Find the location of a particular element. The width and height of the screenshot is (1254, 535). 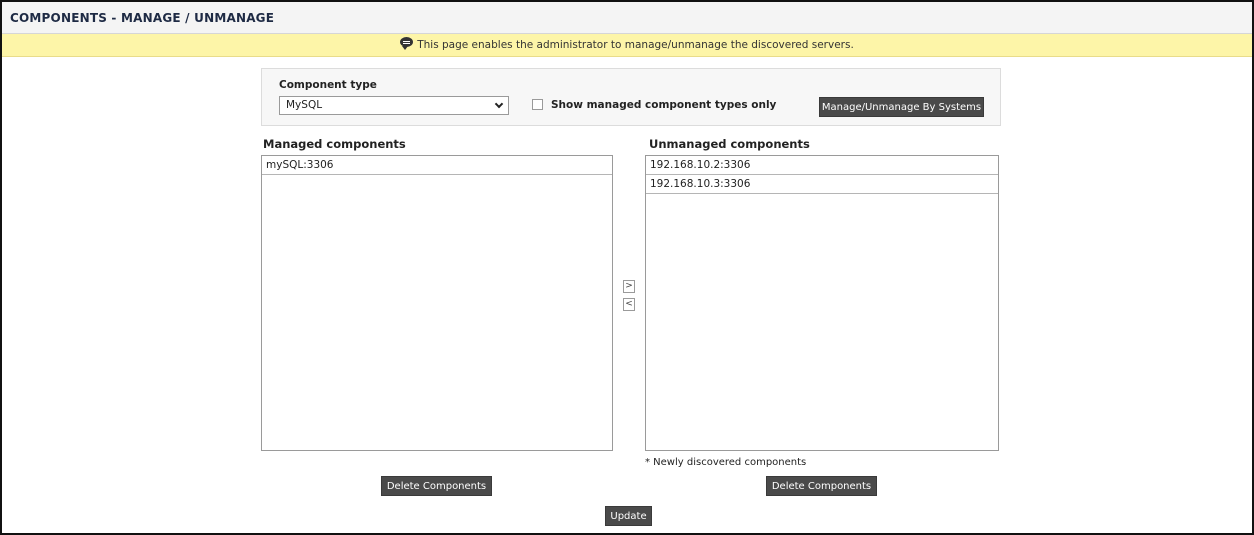

list-item: 192.168.10.2:3306 is located at coordinates (822, 165).